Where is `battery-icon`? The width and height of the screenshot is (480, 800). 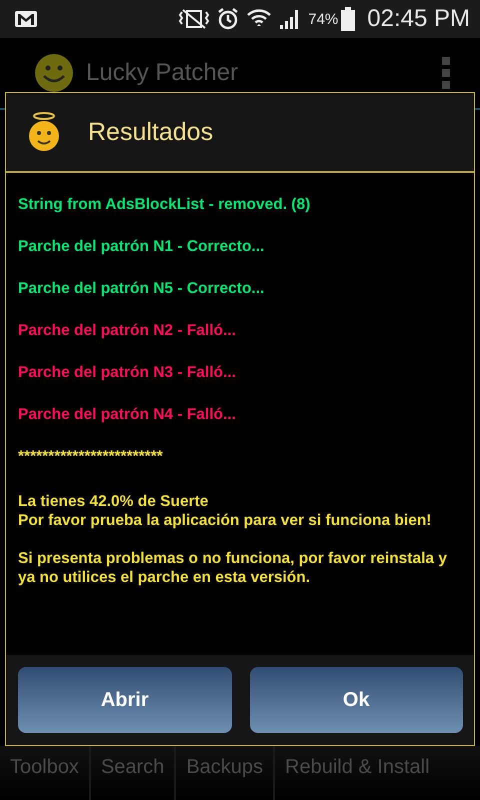
battery-icon is located at coordinates (348, 19).